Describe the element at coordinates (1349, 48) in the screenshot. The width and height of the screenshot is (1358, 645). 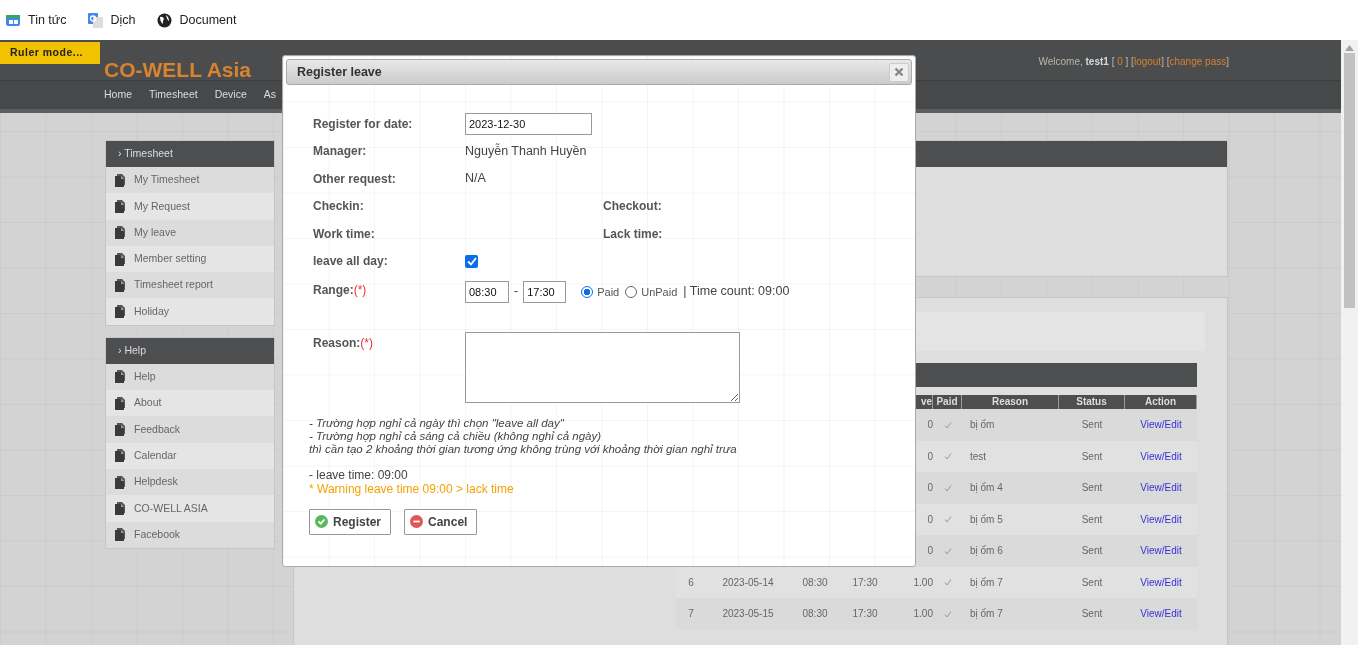
I see `scroll-up-arrow-icon` at that location.